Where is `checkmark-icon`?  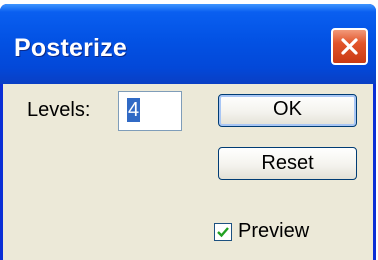
checkmark-icon is located at coordinates (223, 232).